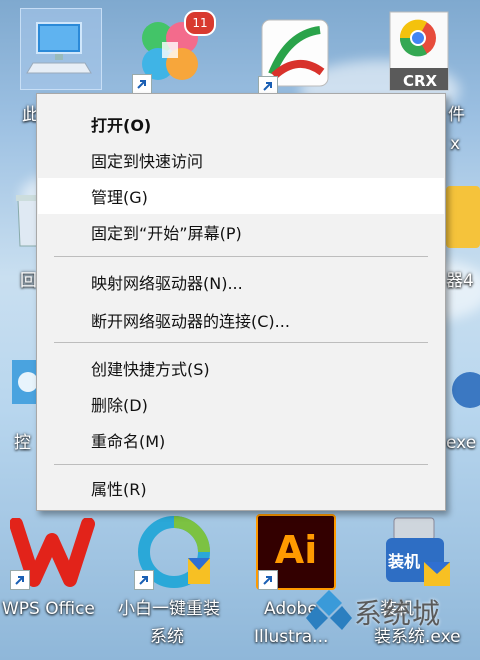  I want to click on right-edge-label-3: exe, so click(461, 443).